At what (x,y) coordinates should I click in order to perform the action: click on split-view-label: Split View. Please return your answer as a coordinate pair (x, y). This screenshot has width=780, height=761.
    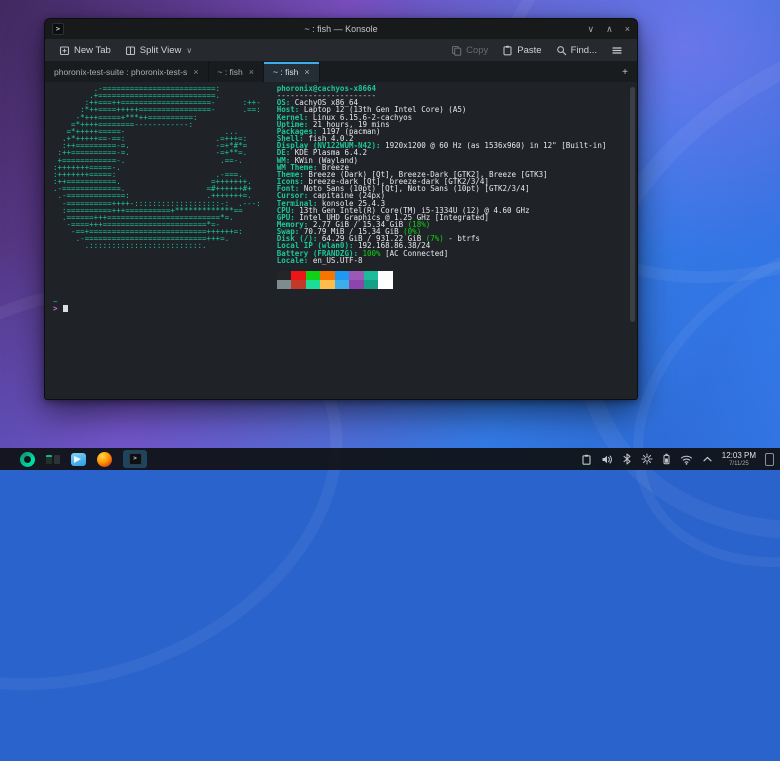
    Looking at the image, I should click on (160, 50).